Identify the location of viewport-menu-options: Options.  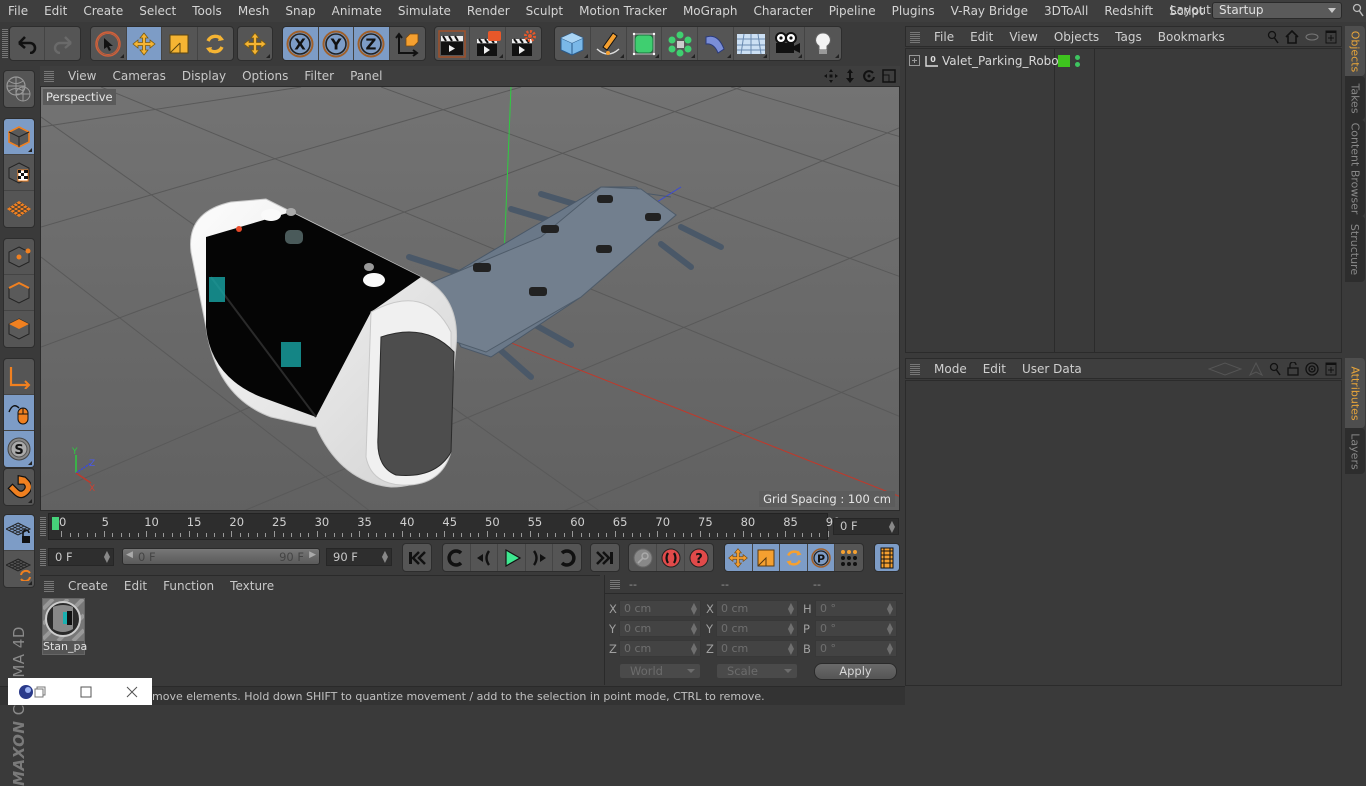
(265, 76).